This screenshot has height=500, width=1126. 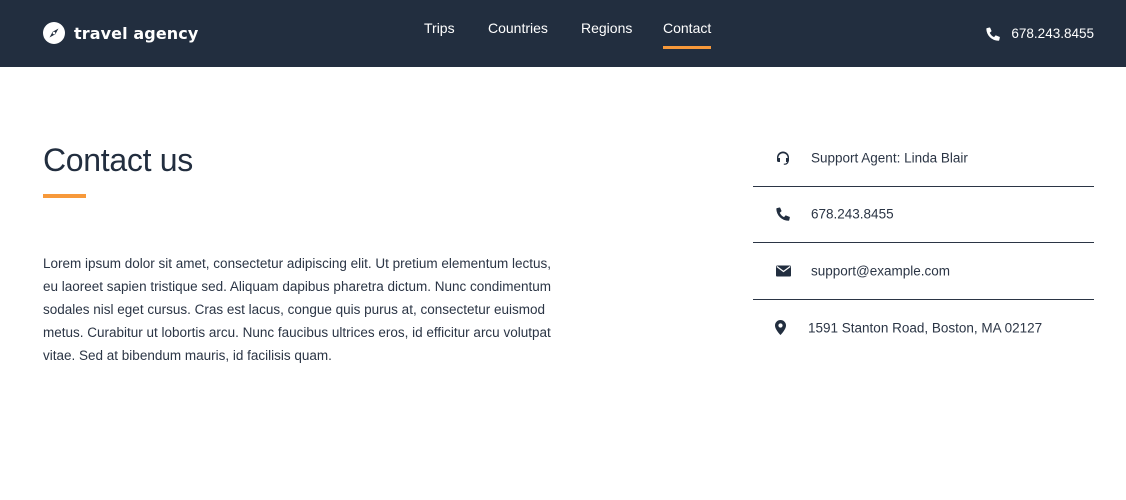 What do you see at coordinates (64, 196) in the screenshot?
I see `title-underline` at bounding box center [64, 196].